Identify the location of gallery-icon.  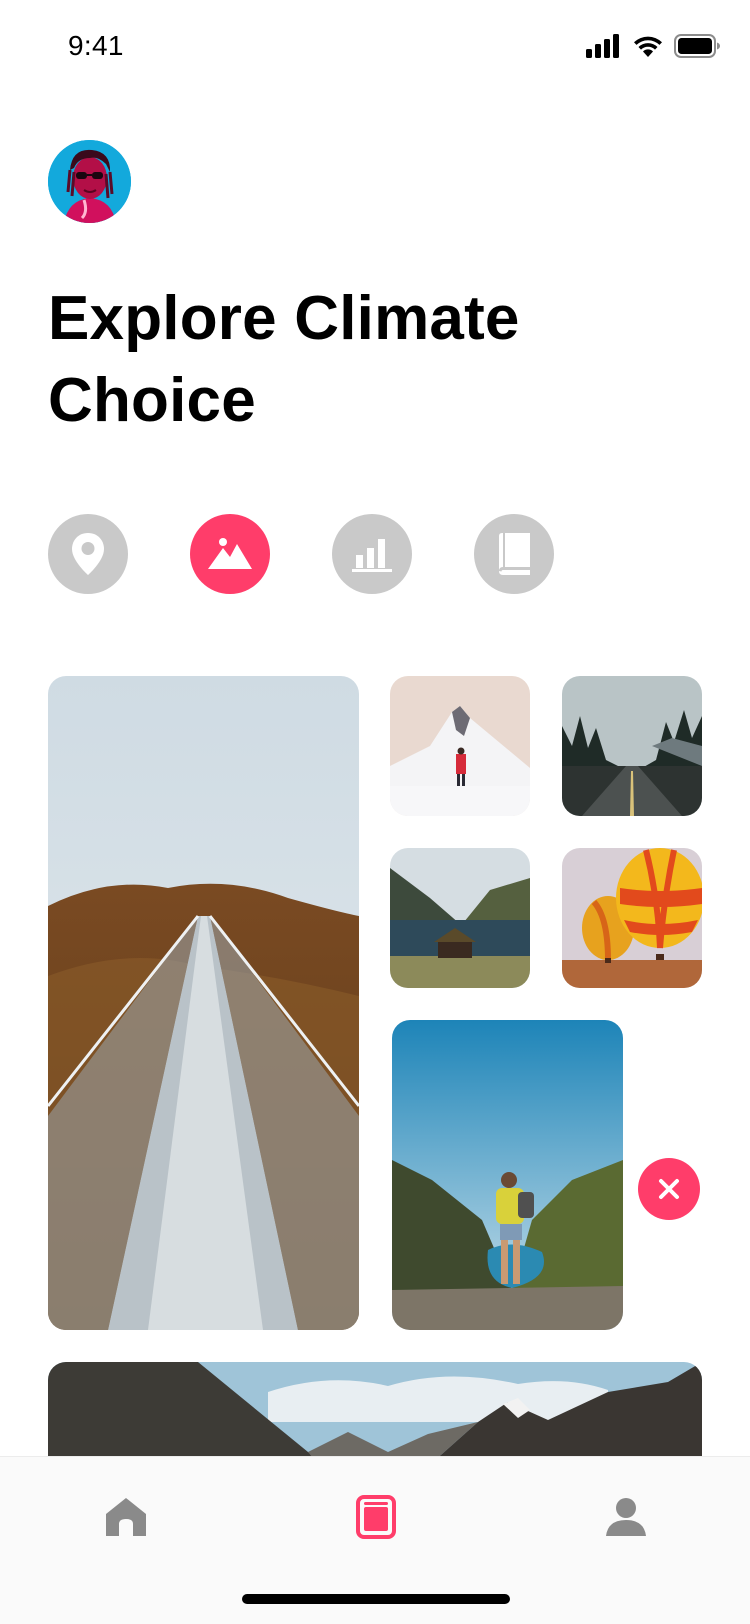
(376, 1517).